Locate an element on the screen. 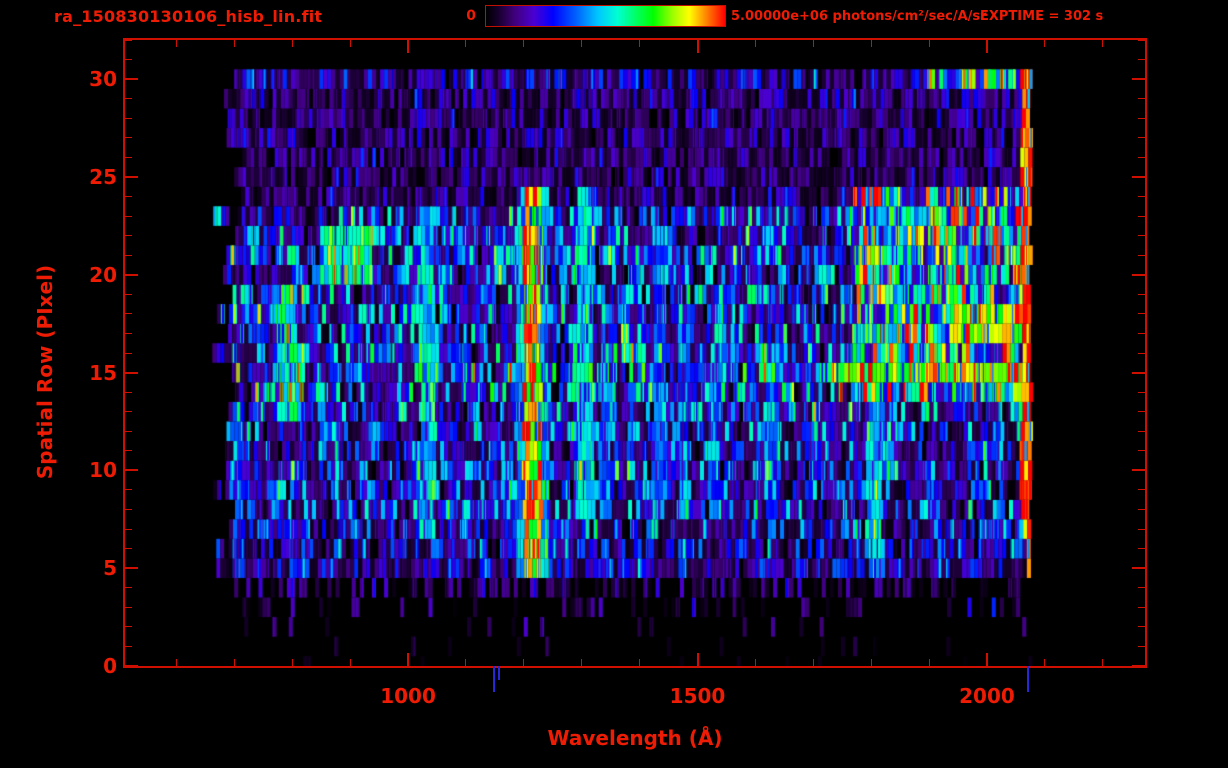 The image size is (1228, 768). x-axis-tick-label: 2000 is located at coordinates (987, 696).